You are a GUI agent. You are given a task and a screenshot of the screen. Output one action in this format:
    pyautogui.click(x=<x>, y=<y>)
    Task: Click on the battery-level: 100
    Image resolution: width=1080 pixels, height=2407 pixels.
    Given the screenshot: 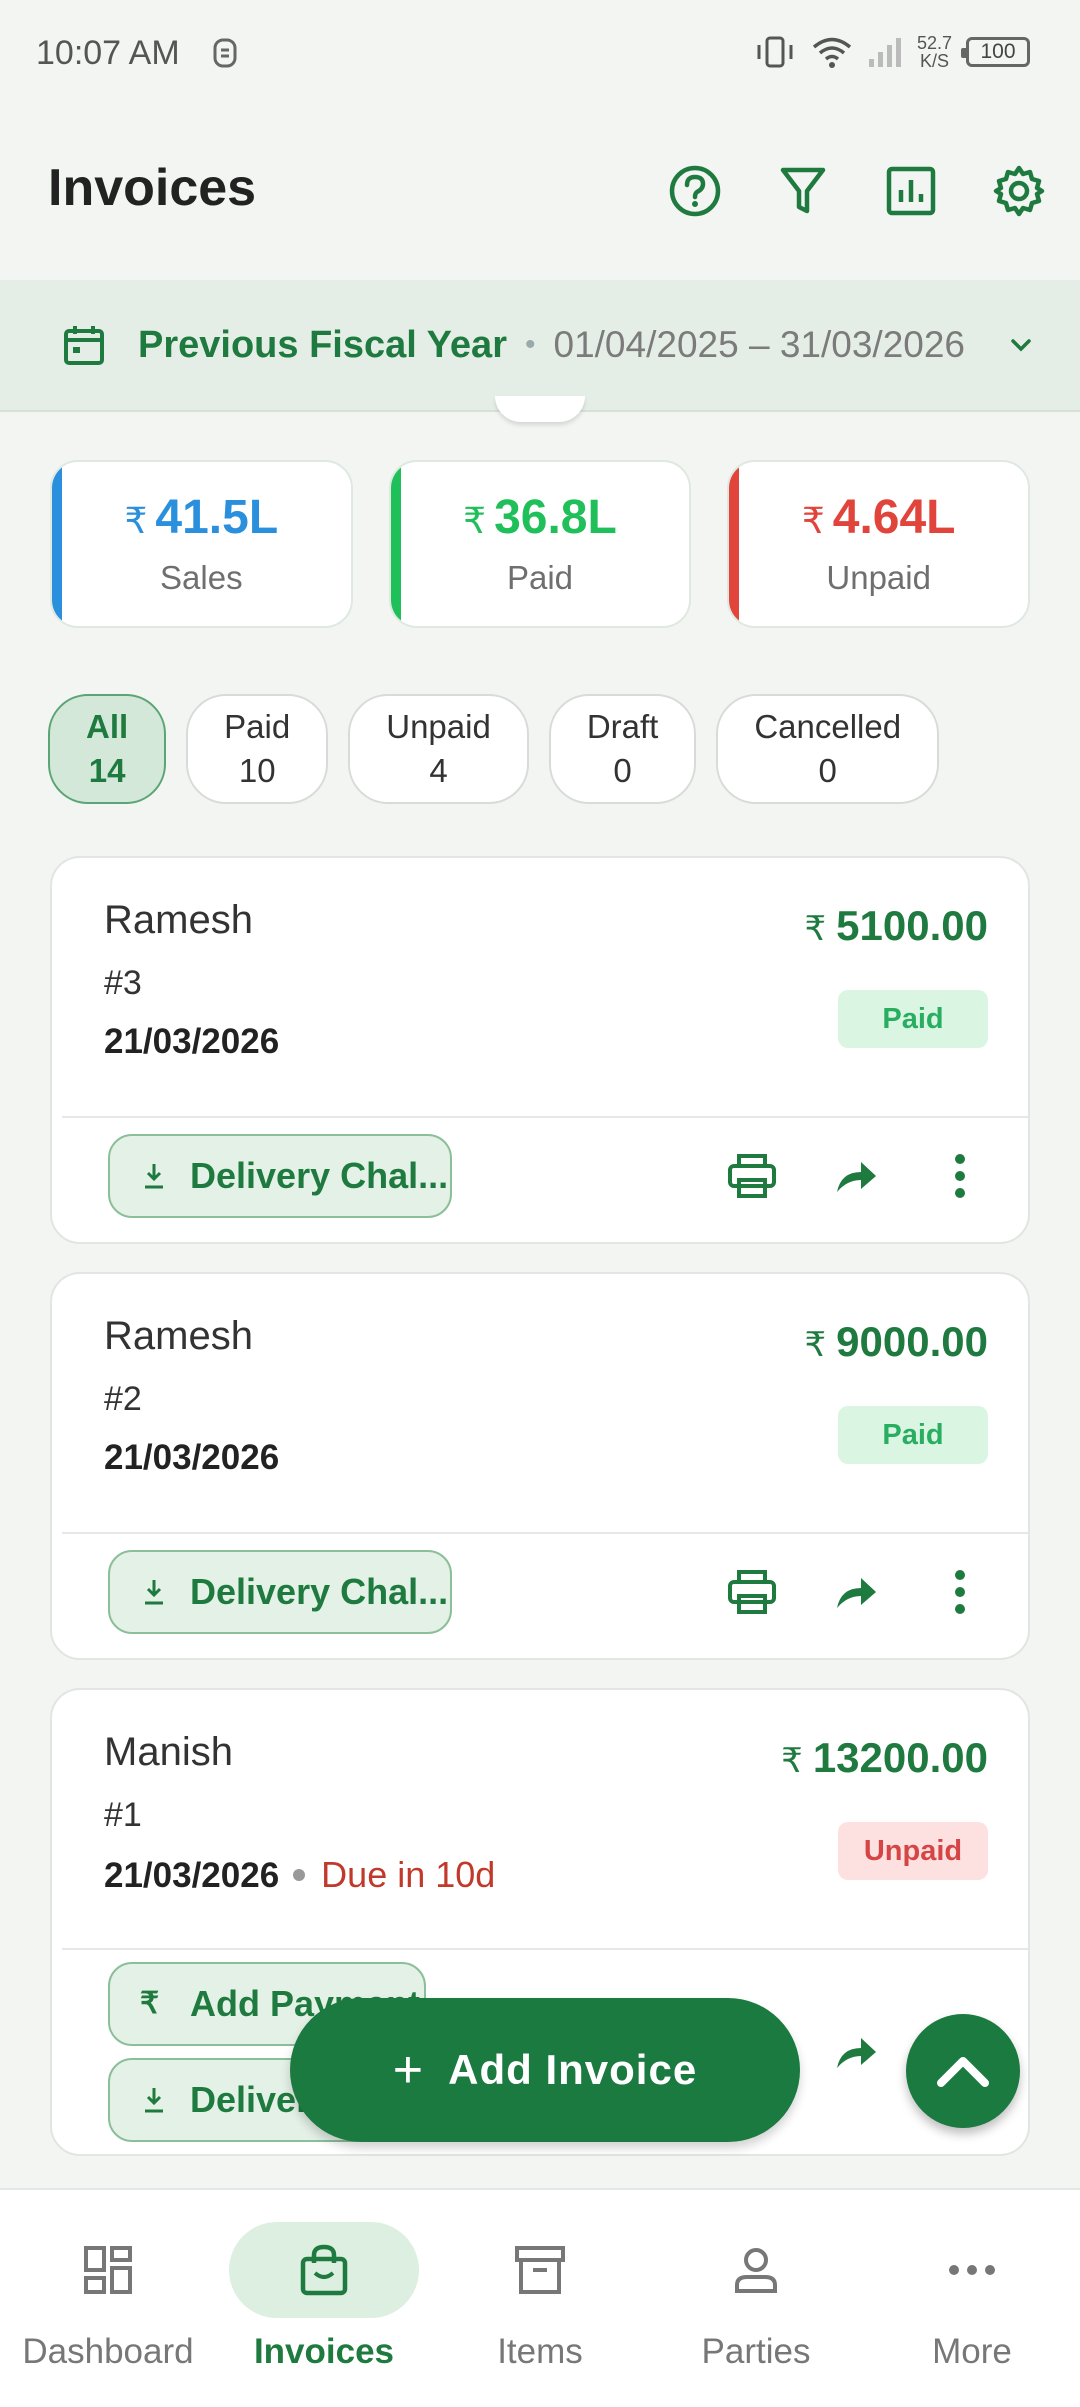 What is the action you would take?
    pyautogui.click(x=998, y=51)
    